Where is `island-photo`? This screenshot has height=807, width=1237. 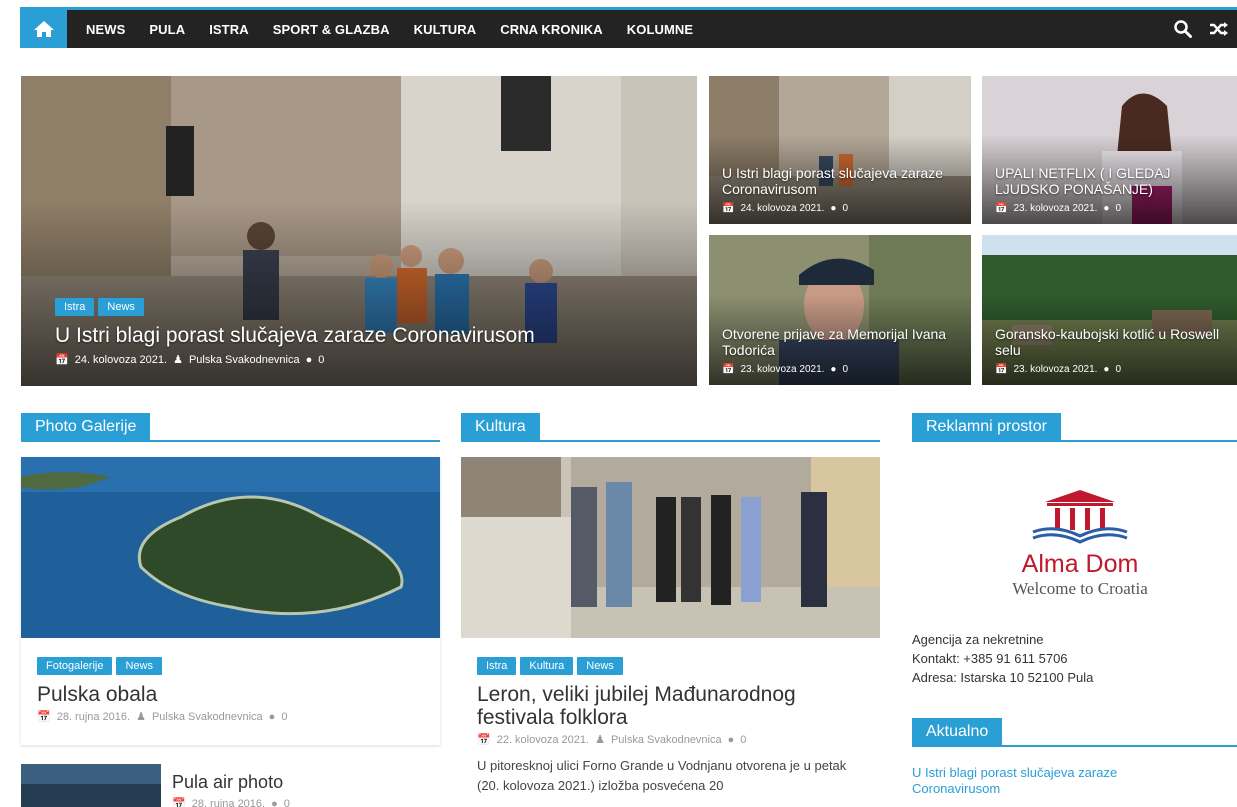
island-photo is located at coordinates (230, 547).